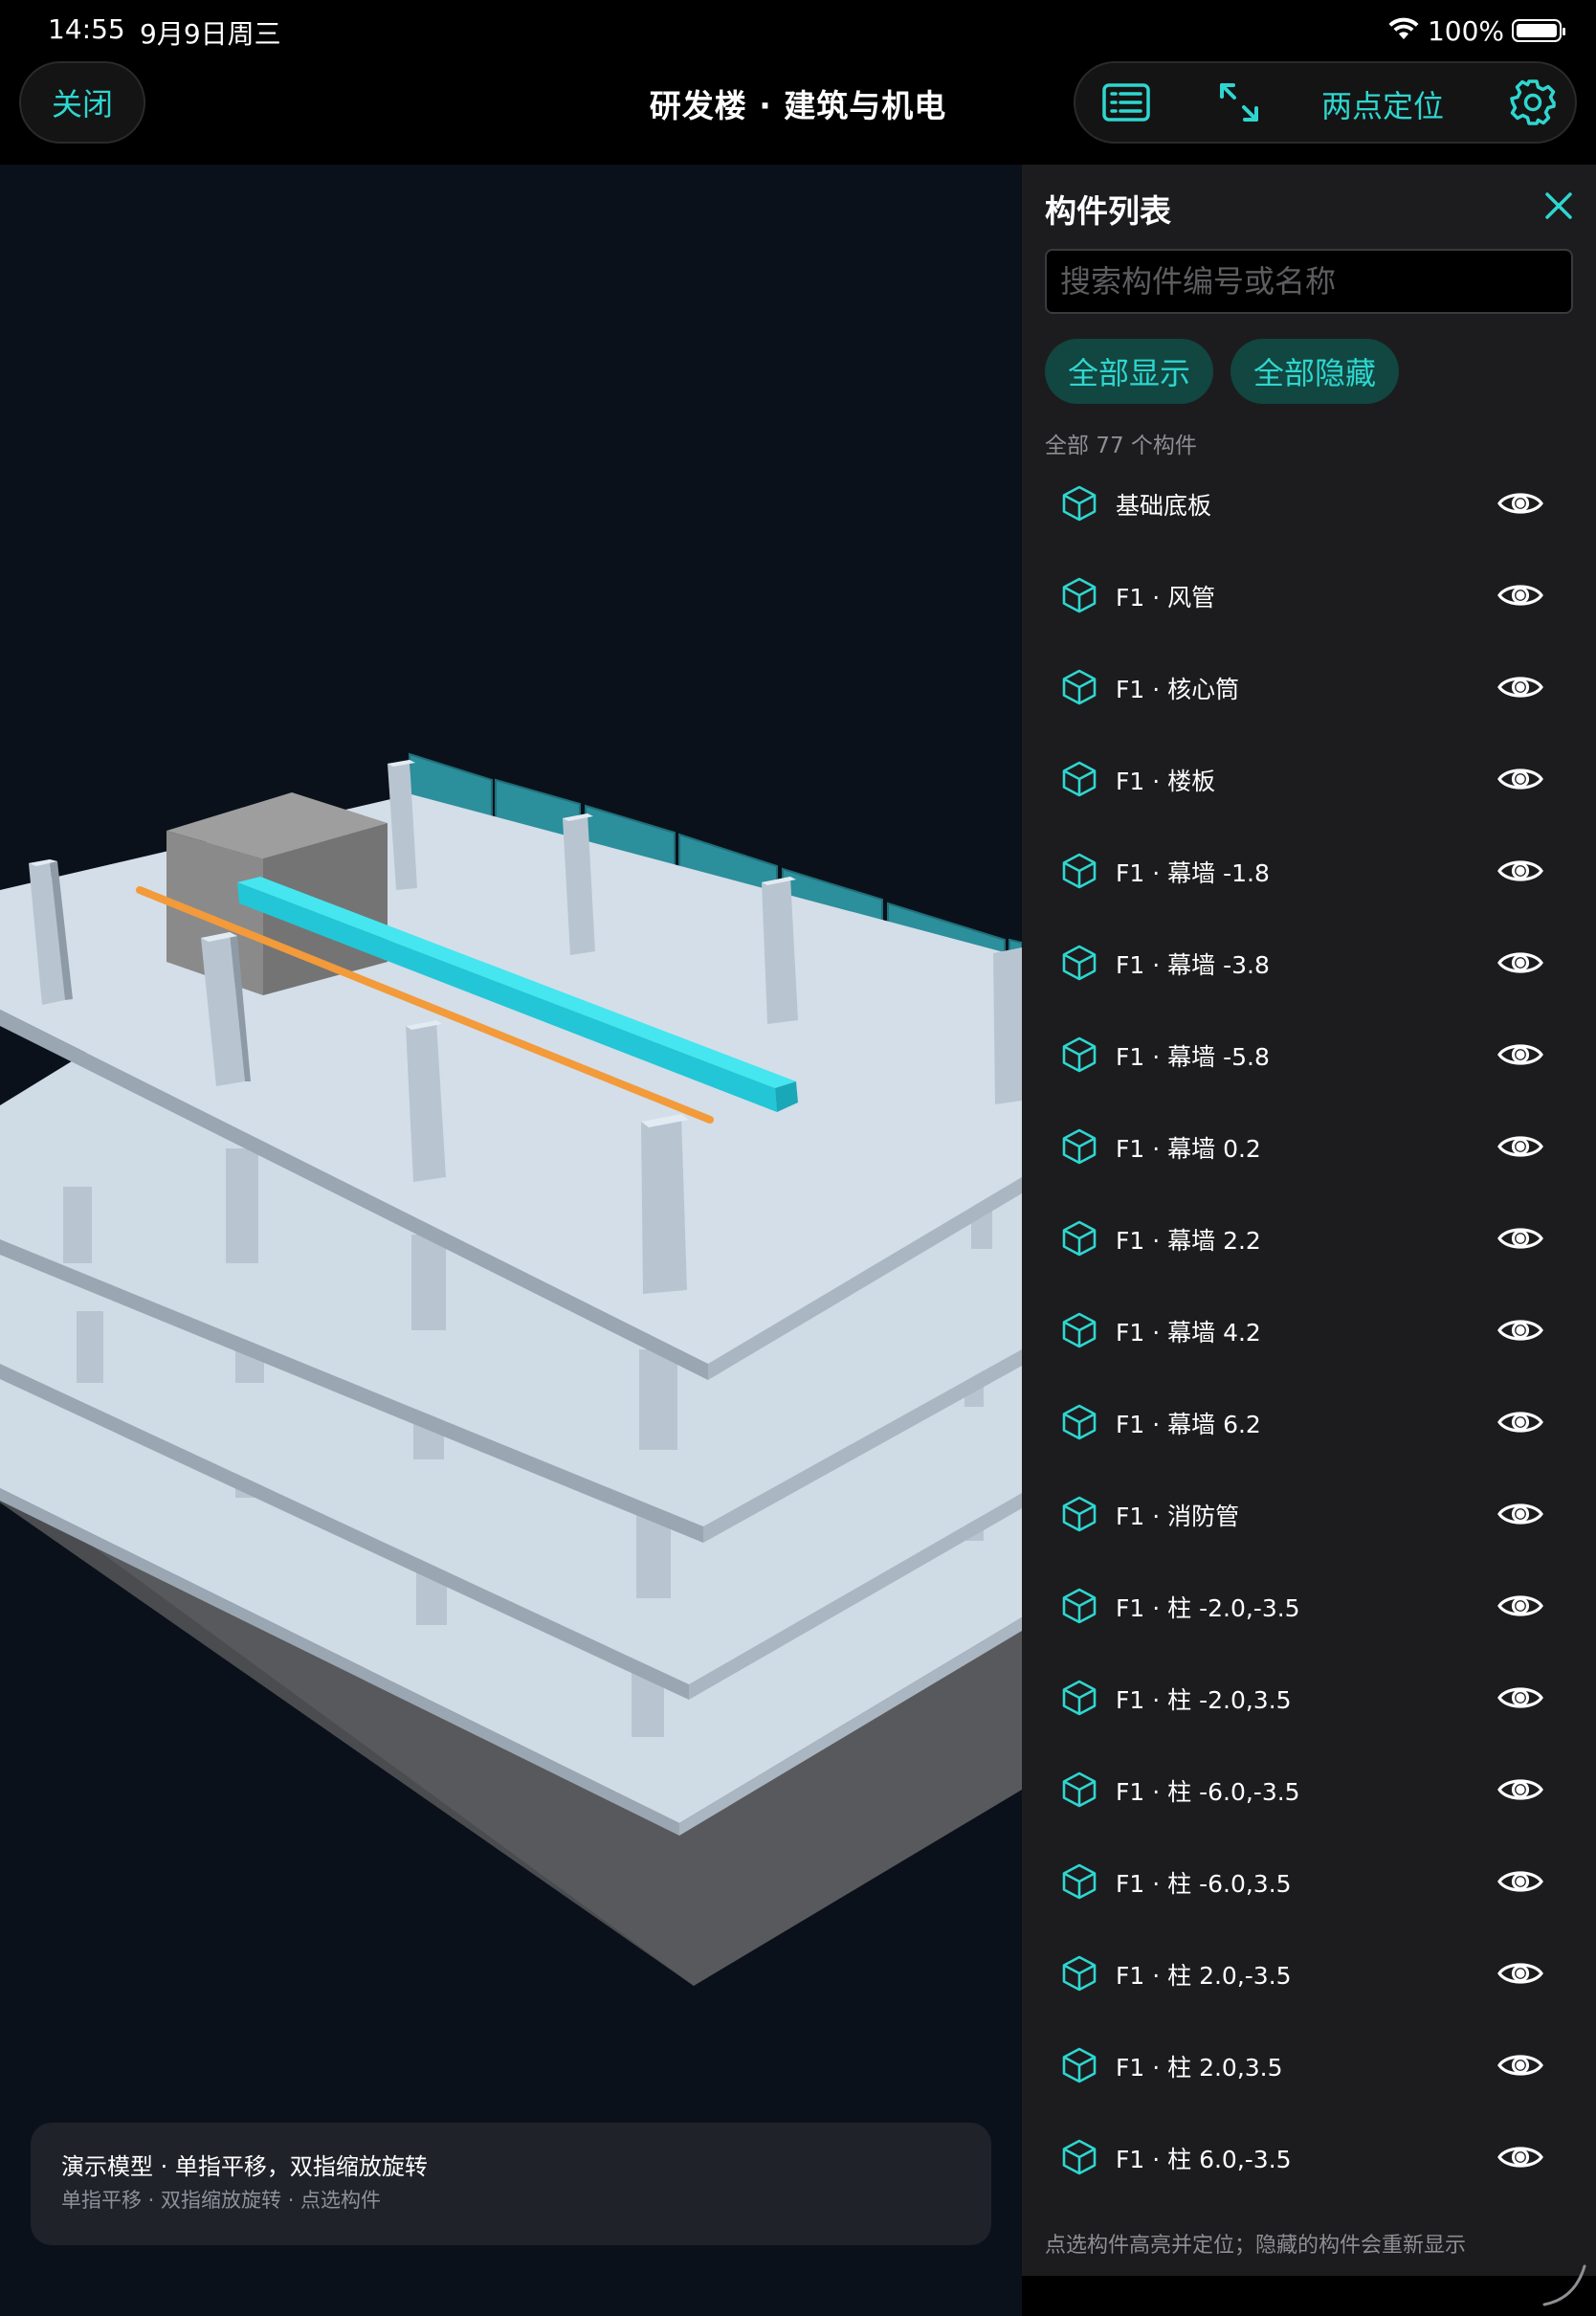 The height and width of the screenshot is (2316, 1596). I want to click on list-item: F1 · 核心筒, so click(1309, 687).